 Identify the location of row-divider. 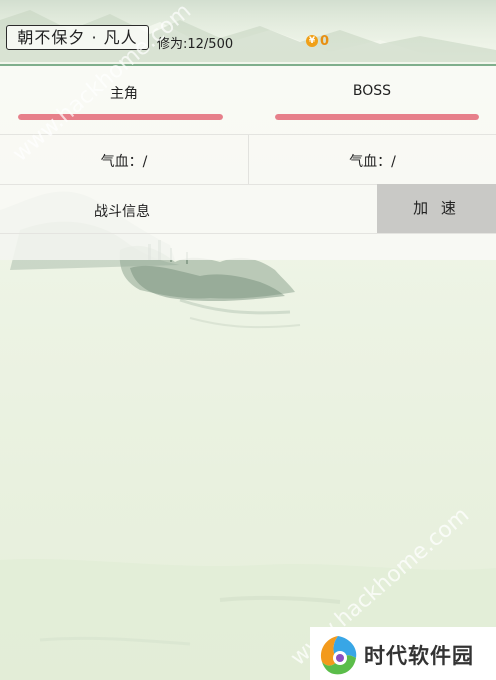
(248, 233).